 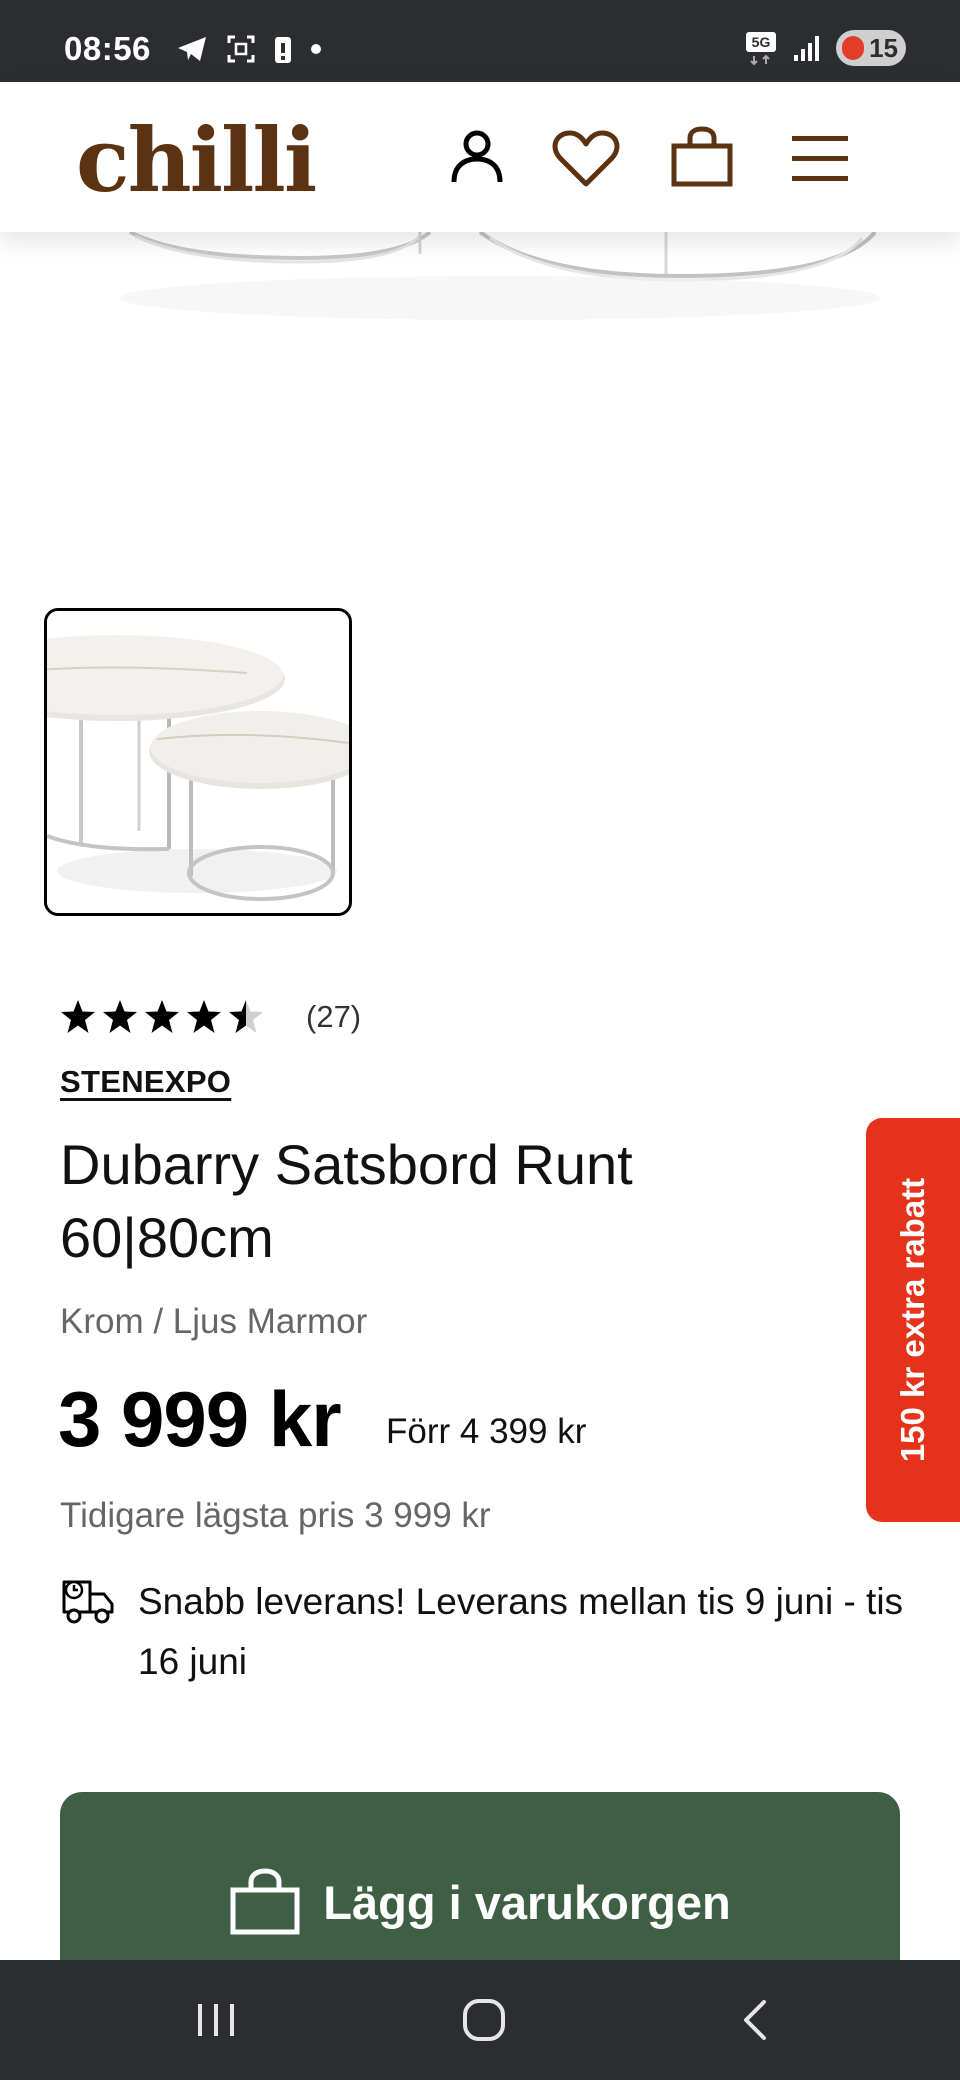 I want to click on account-icon, so click(x=477, y=156).